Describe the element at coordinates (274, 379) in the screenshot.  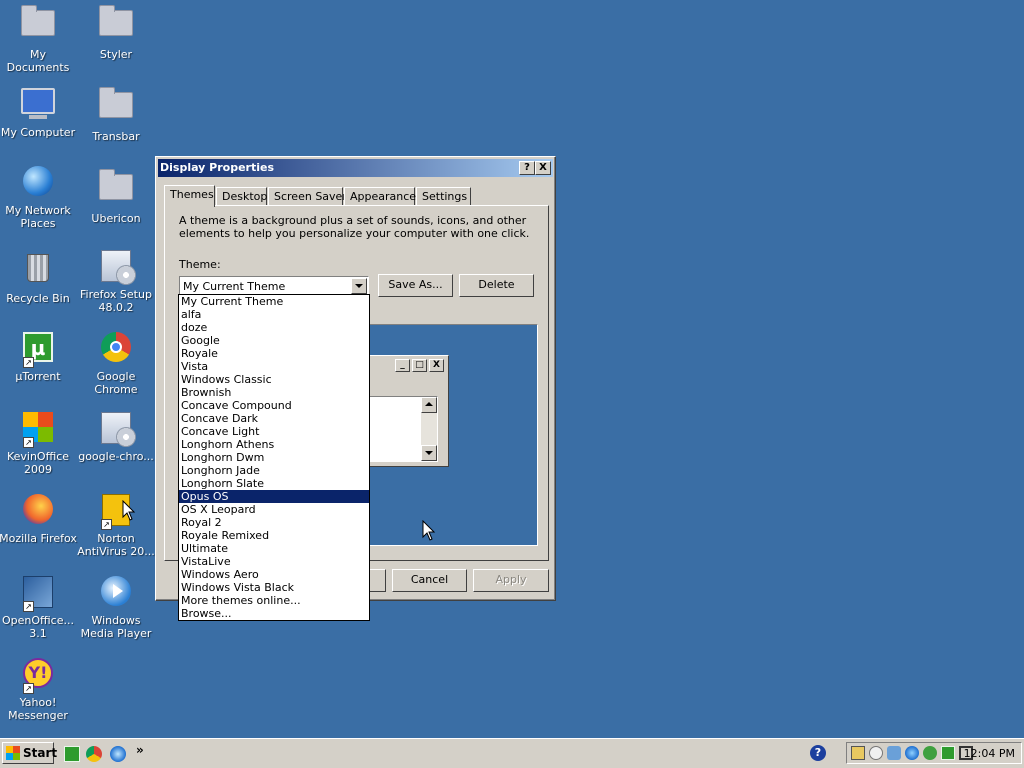
I see `theme-option: Windows Classic` at that location.